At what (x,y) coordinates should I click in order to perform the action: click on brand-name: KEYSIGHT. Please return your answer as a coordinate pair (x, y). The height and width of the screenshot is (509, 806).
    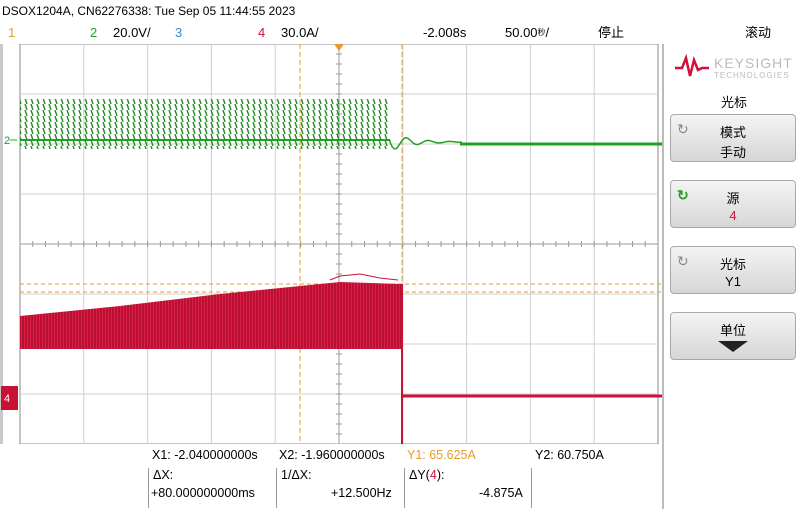
    Looking at the image, I should click on (753, 63).